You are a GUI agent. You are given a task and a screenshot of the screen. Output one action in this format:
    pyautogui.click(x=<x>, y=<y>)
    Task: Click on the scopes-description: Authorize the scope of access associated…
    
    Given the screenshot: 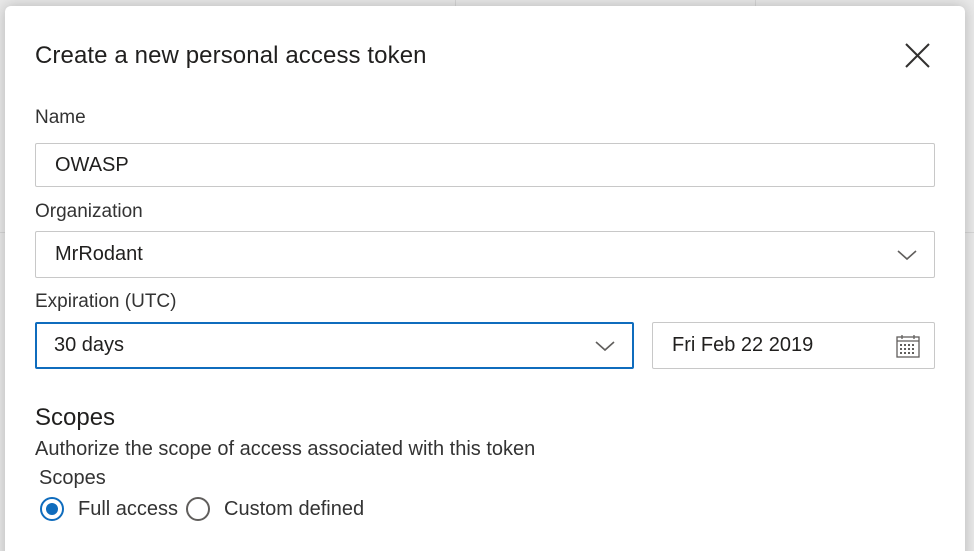 What is the action you would take?
    pyautogui.click(x=285, y=449)
    